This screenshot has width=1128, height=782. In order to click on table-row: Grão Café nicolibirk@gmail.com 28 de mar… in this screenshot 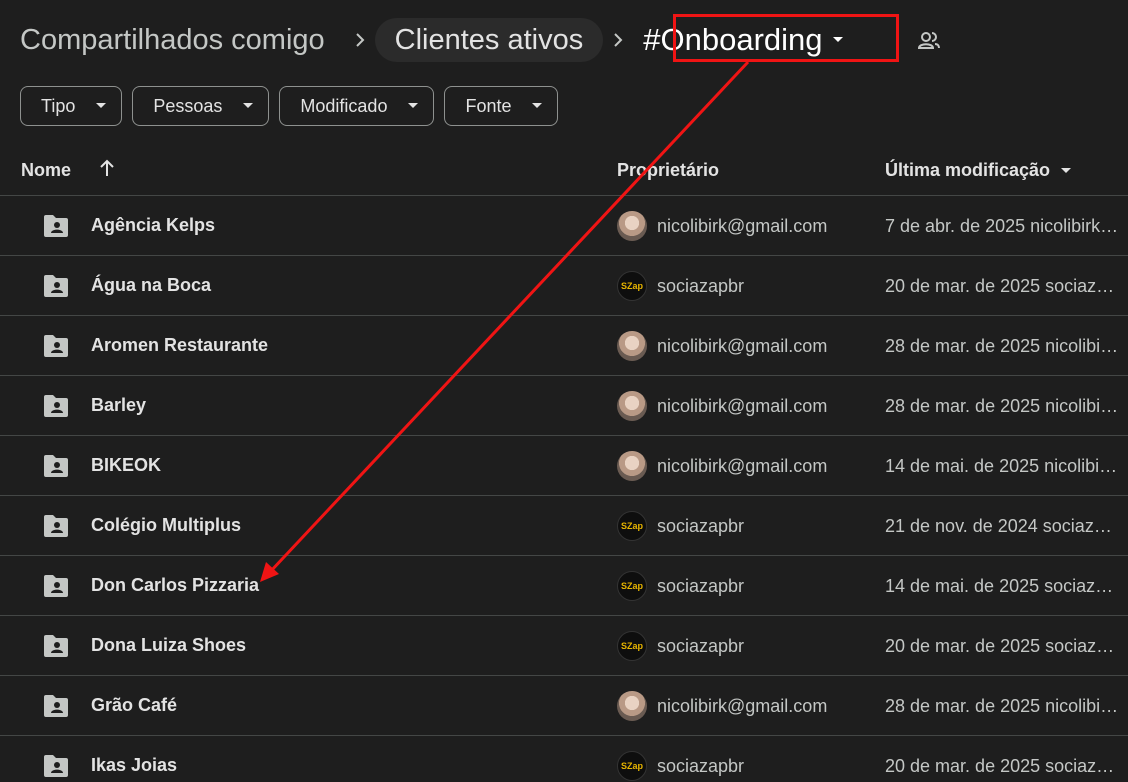, I will do `click(564, 705)`.